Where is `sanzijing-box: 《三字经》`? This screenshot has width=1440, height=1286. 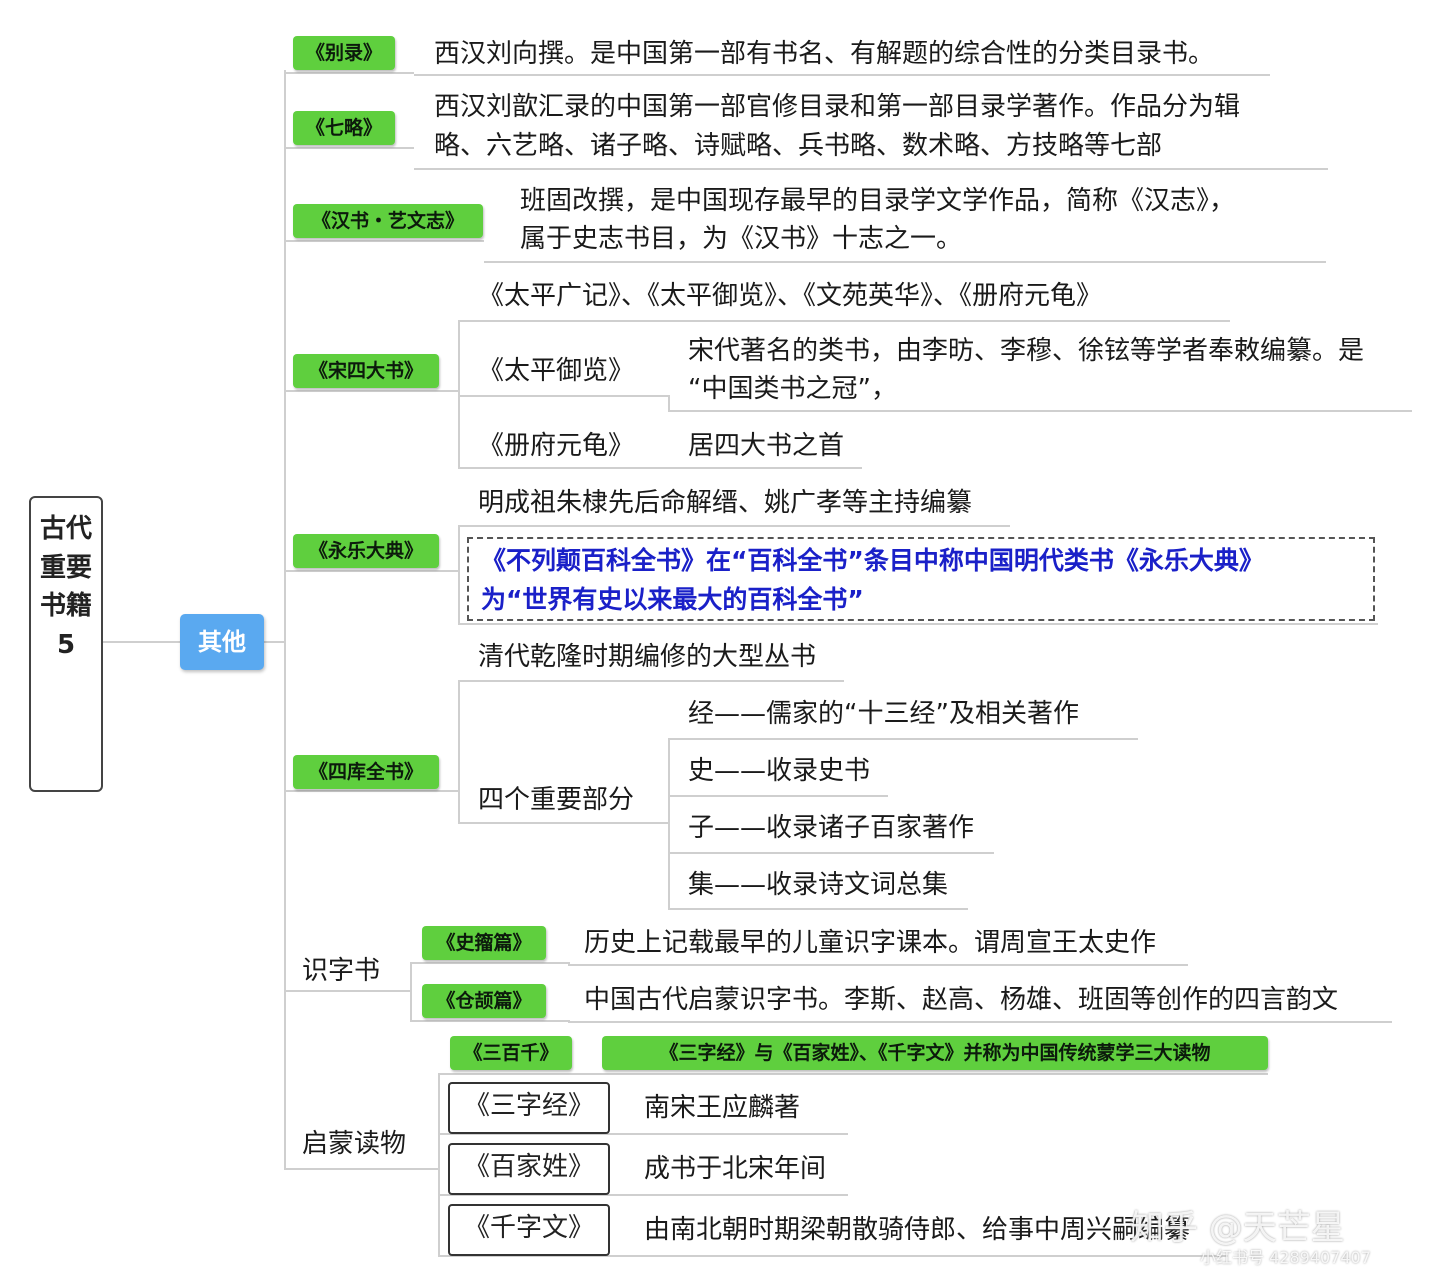 sanzijing-box: 《三字经》 is located at coordinates (529, 1108).